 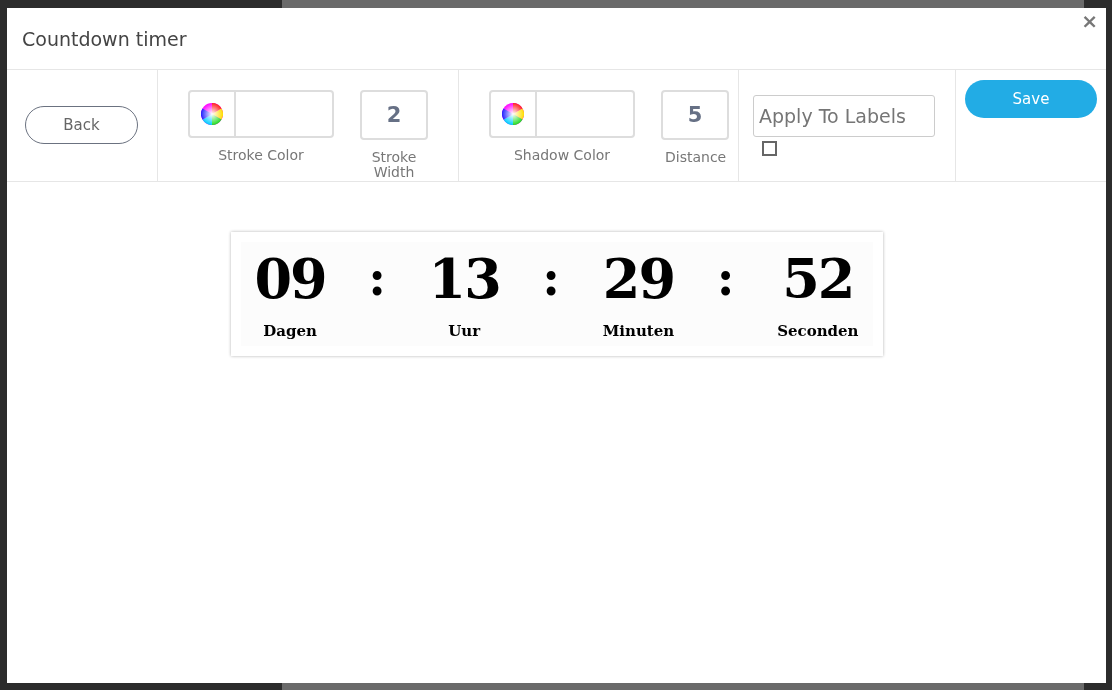 What do you see at coordinates (394, 165) in the screenshot?
I see `field-label: Stroke Width` at bounding box center [394, 165].